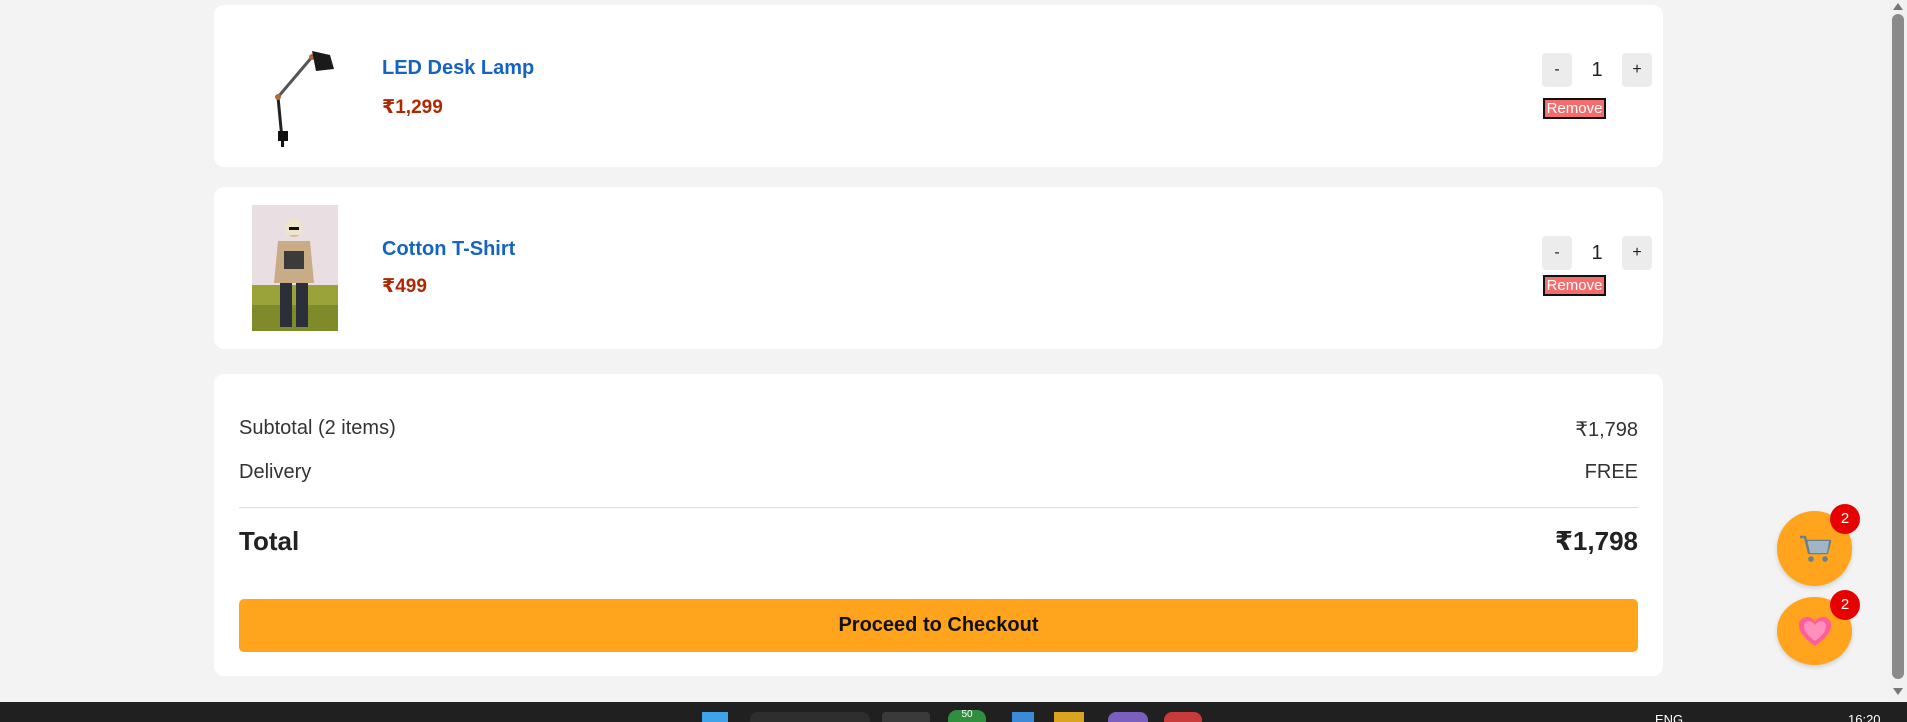 This screenshot has width=1907, height=722. What do you see at coordinates (1606, 430) in the screenshot?
I see `subtotal-value: ₹1,798` at bounding box center [1606, 430].